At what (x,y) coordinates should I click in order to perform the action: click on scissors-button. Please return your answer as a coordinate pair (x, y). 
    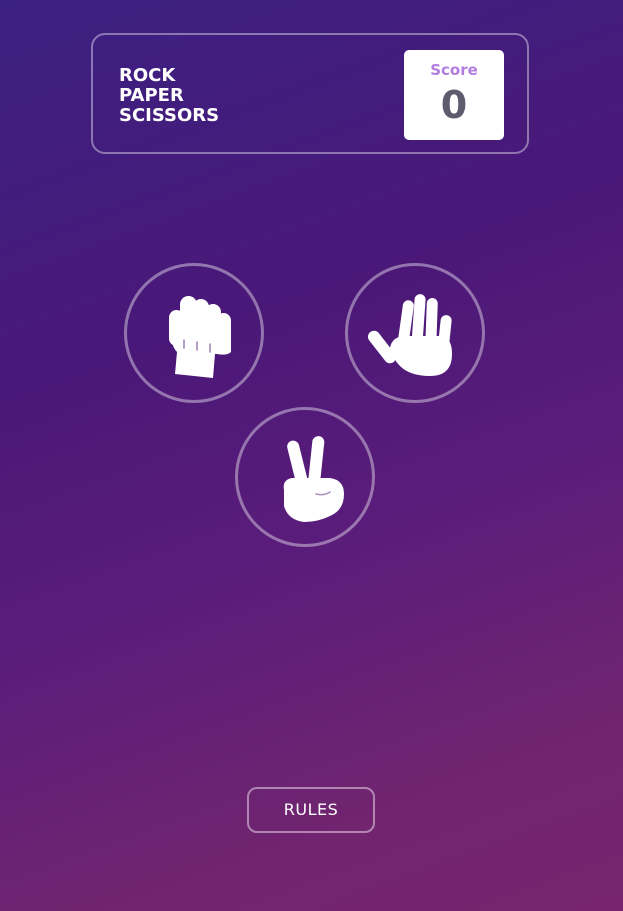
    Looking at the image, I should click on (305, 477).